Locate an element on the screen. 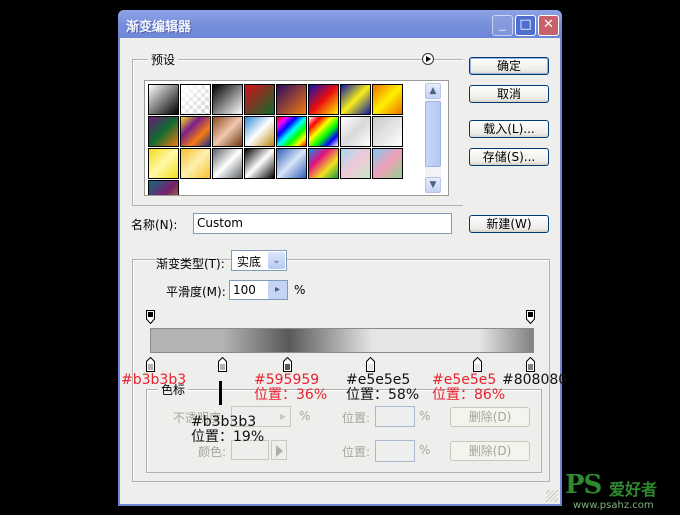  scroll-down-button: ▼ is located at coordinates (433, 185).